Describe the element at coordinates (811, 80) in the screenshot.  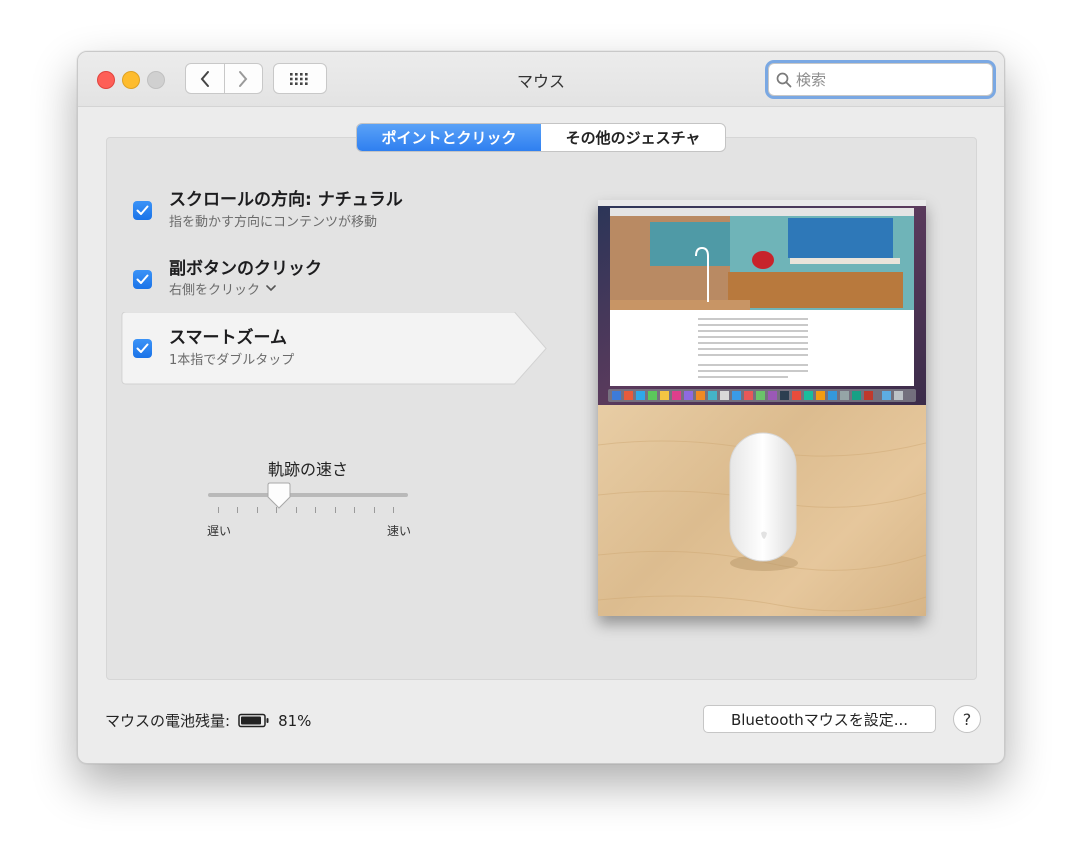
I see `search-placeholder: 検索` at that location.